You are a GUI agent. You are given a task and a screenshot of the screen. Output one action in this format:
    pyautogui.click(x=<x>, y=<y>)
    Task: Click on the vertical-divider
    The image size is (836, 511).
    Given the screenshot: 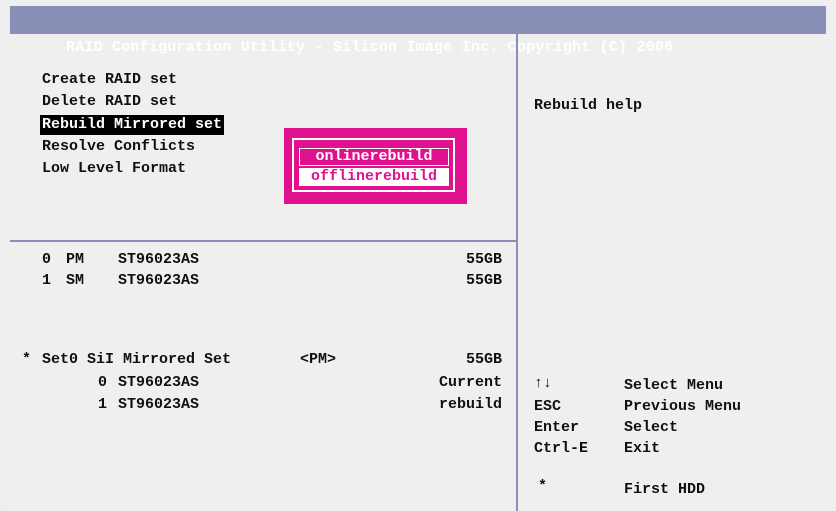 What is the action you would take?
    pyautogui.click(x=517, y=272)
    